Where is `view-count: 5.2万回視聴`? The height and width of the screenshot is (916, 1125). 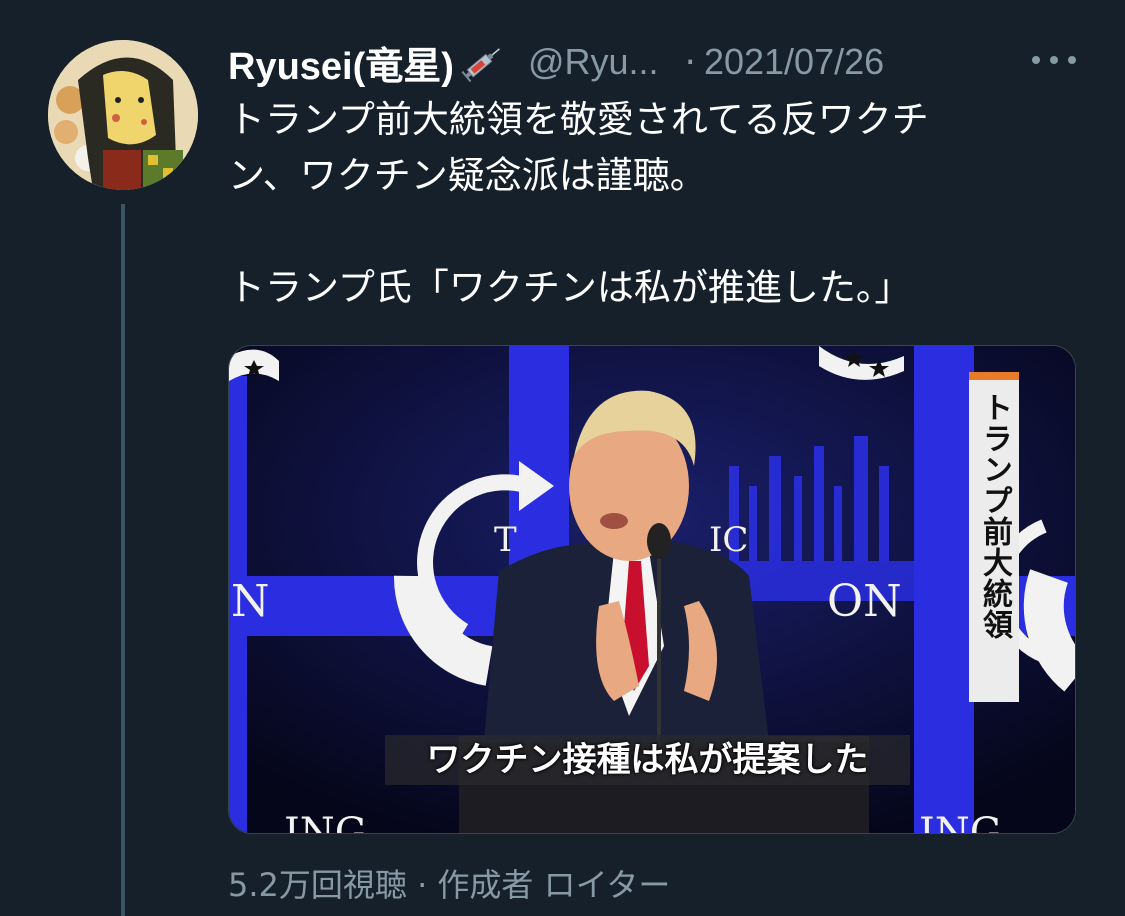
view-count: 5.2万回視聴 is located at coordinates (317, 885).